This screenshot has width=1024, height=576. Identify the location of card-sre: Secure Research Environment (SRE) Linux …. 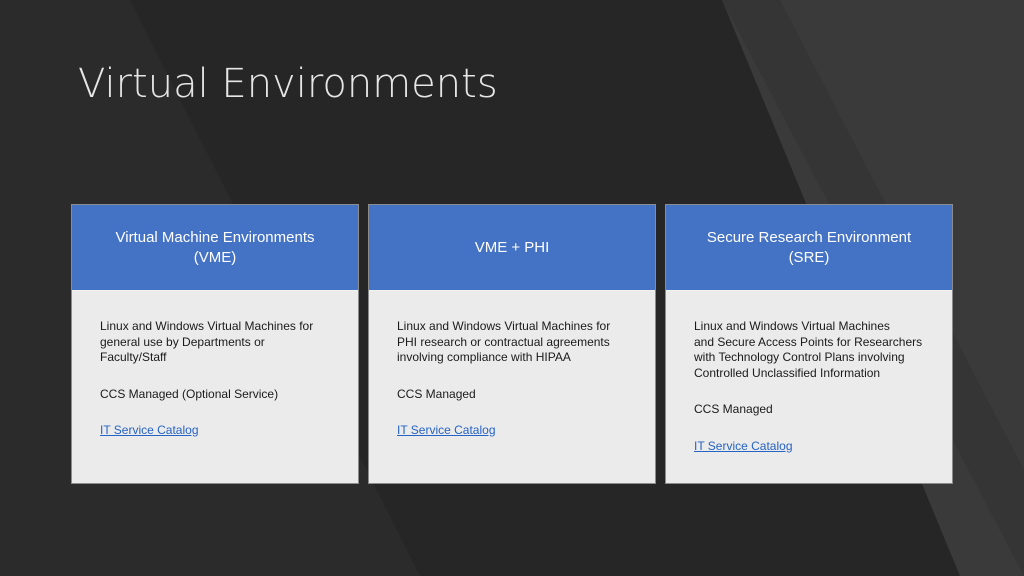
(809, 344).